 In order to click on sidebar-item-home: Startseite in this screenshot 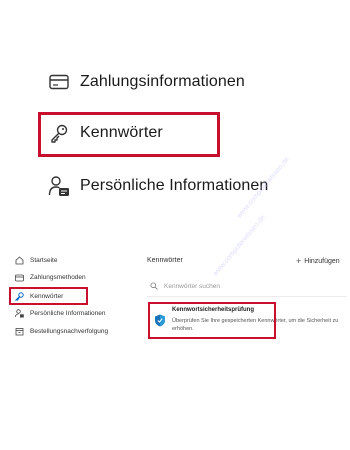, I will do `click(36, 260)`.